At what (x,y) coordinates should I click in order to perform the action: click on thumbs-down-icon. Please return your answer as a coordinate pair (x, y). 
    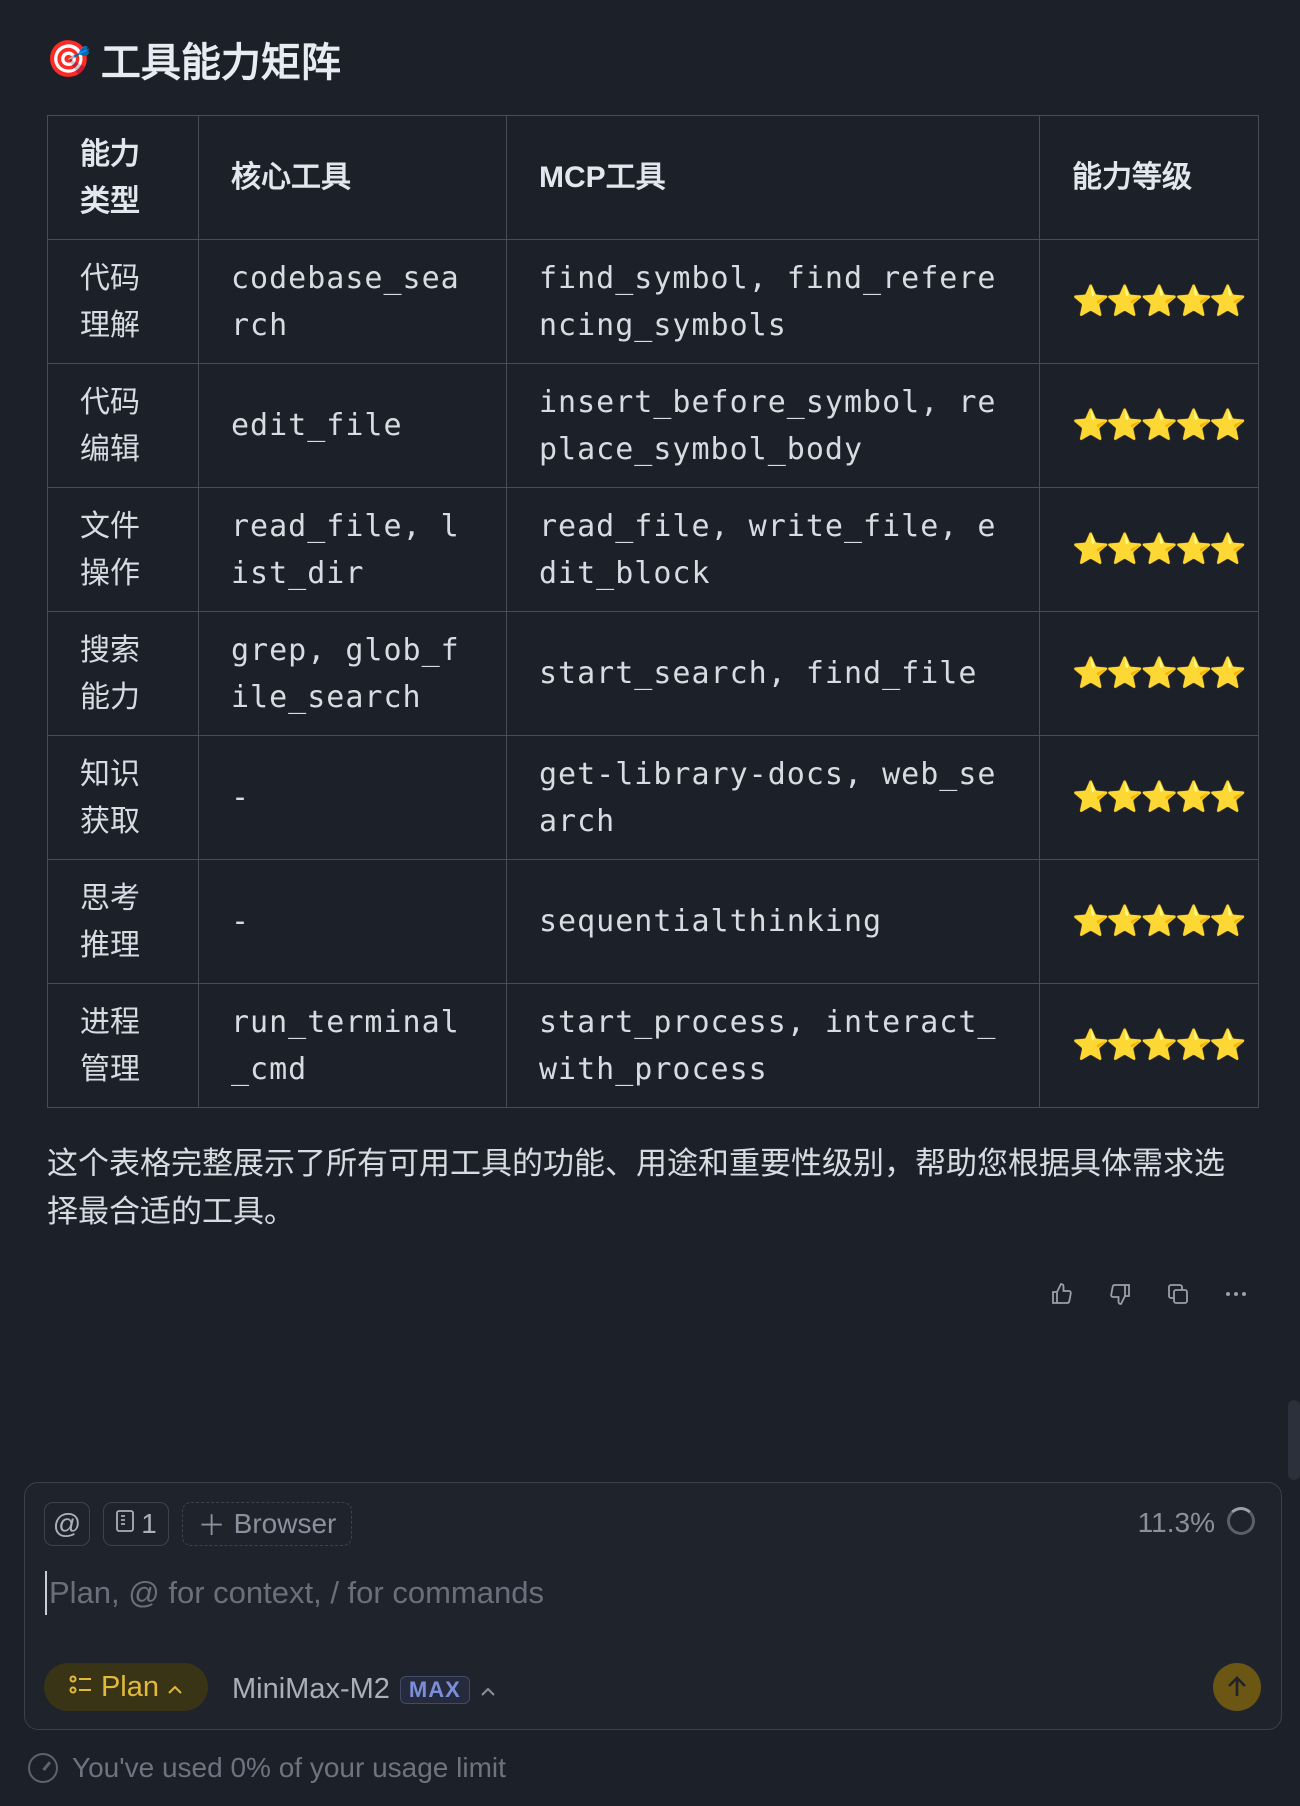
    Looking at the image, I should click on (1120, 1294).